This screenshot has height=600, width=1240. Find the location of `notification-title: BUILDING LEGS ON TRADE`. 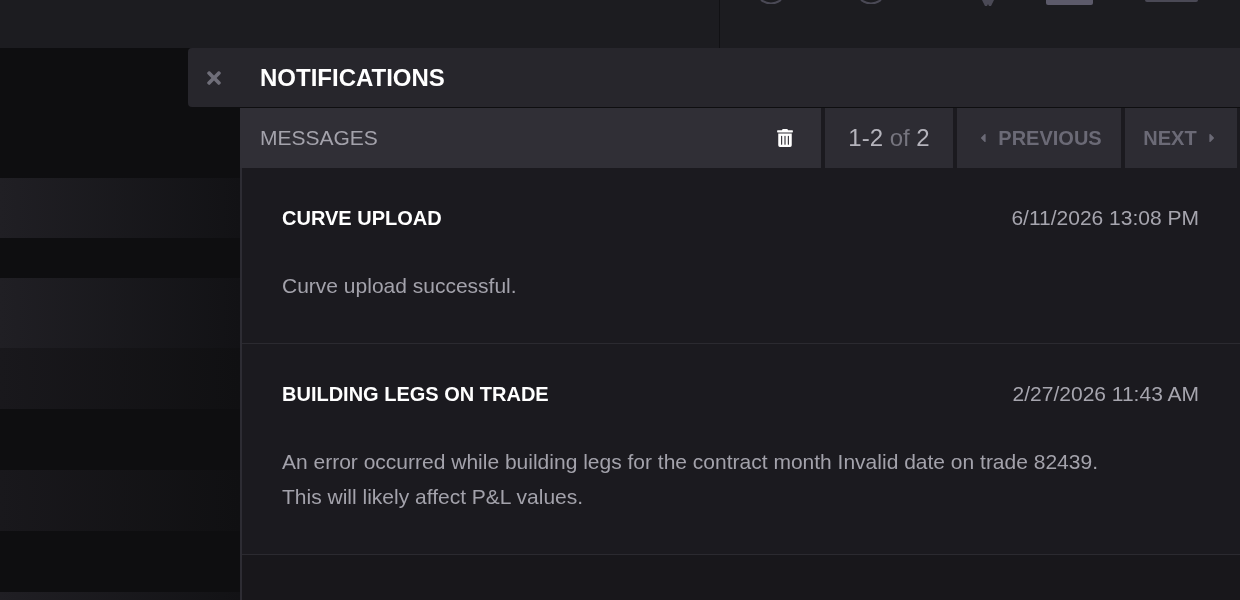

notification-title: BUILDING LEGS ON TRADE is located at coordinates (415, 394).